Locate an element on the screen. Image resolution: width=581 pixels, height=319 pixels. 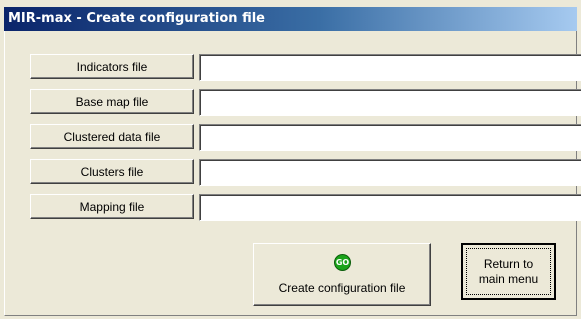
return-to-main-menu-button: Return to main menu is located at coordinates (508, 271).